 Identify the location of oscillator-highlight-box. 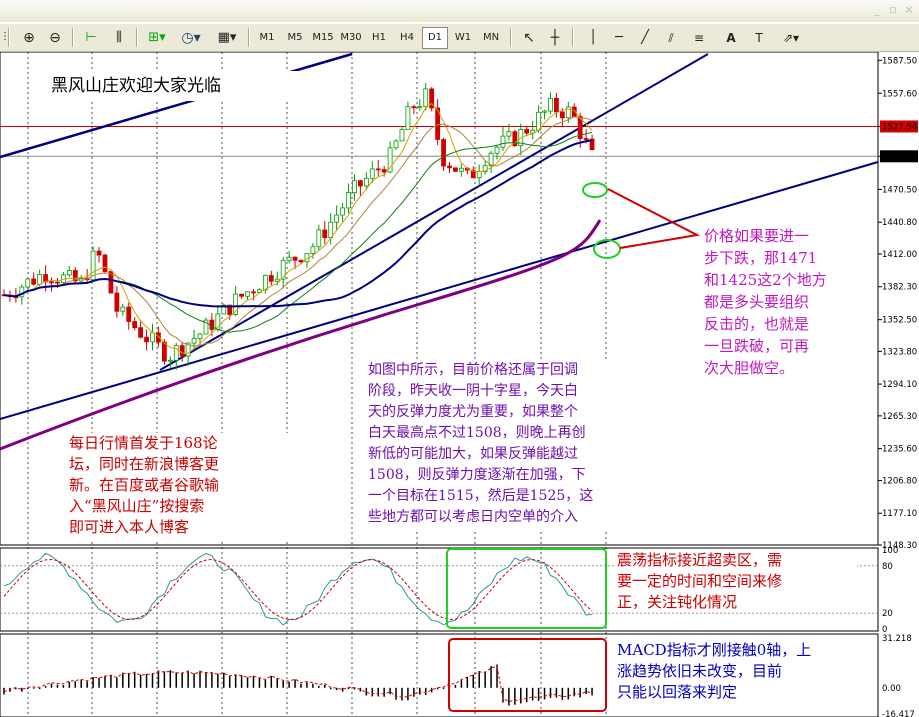
(526, 588).